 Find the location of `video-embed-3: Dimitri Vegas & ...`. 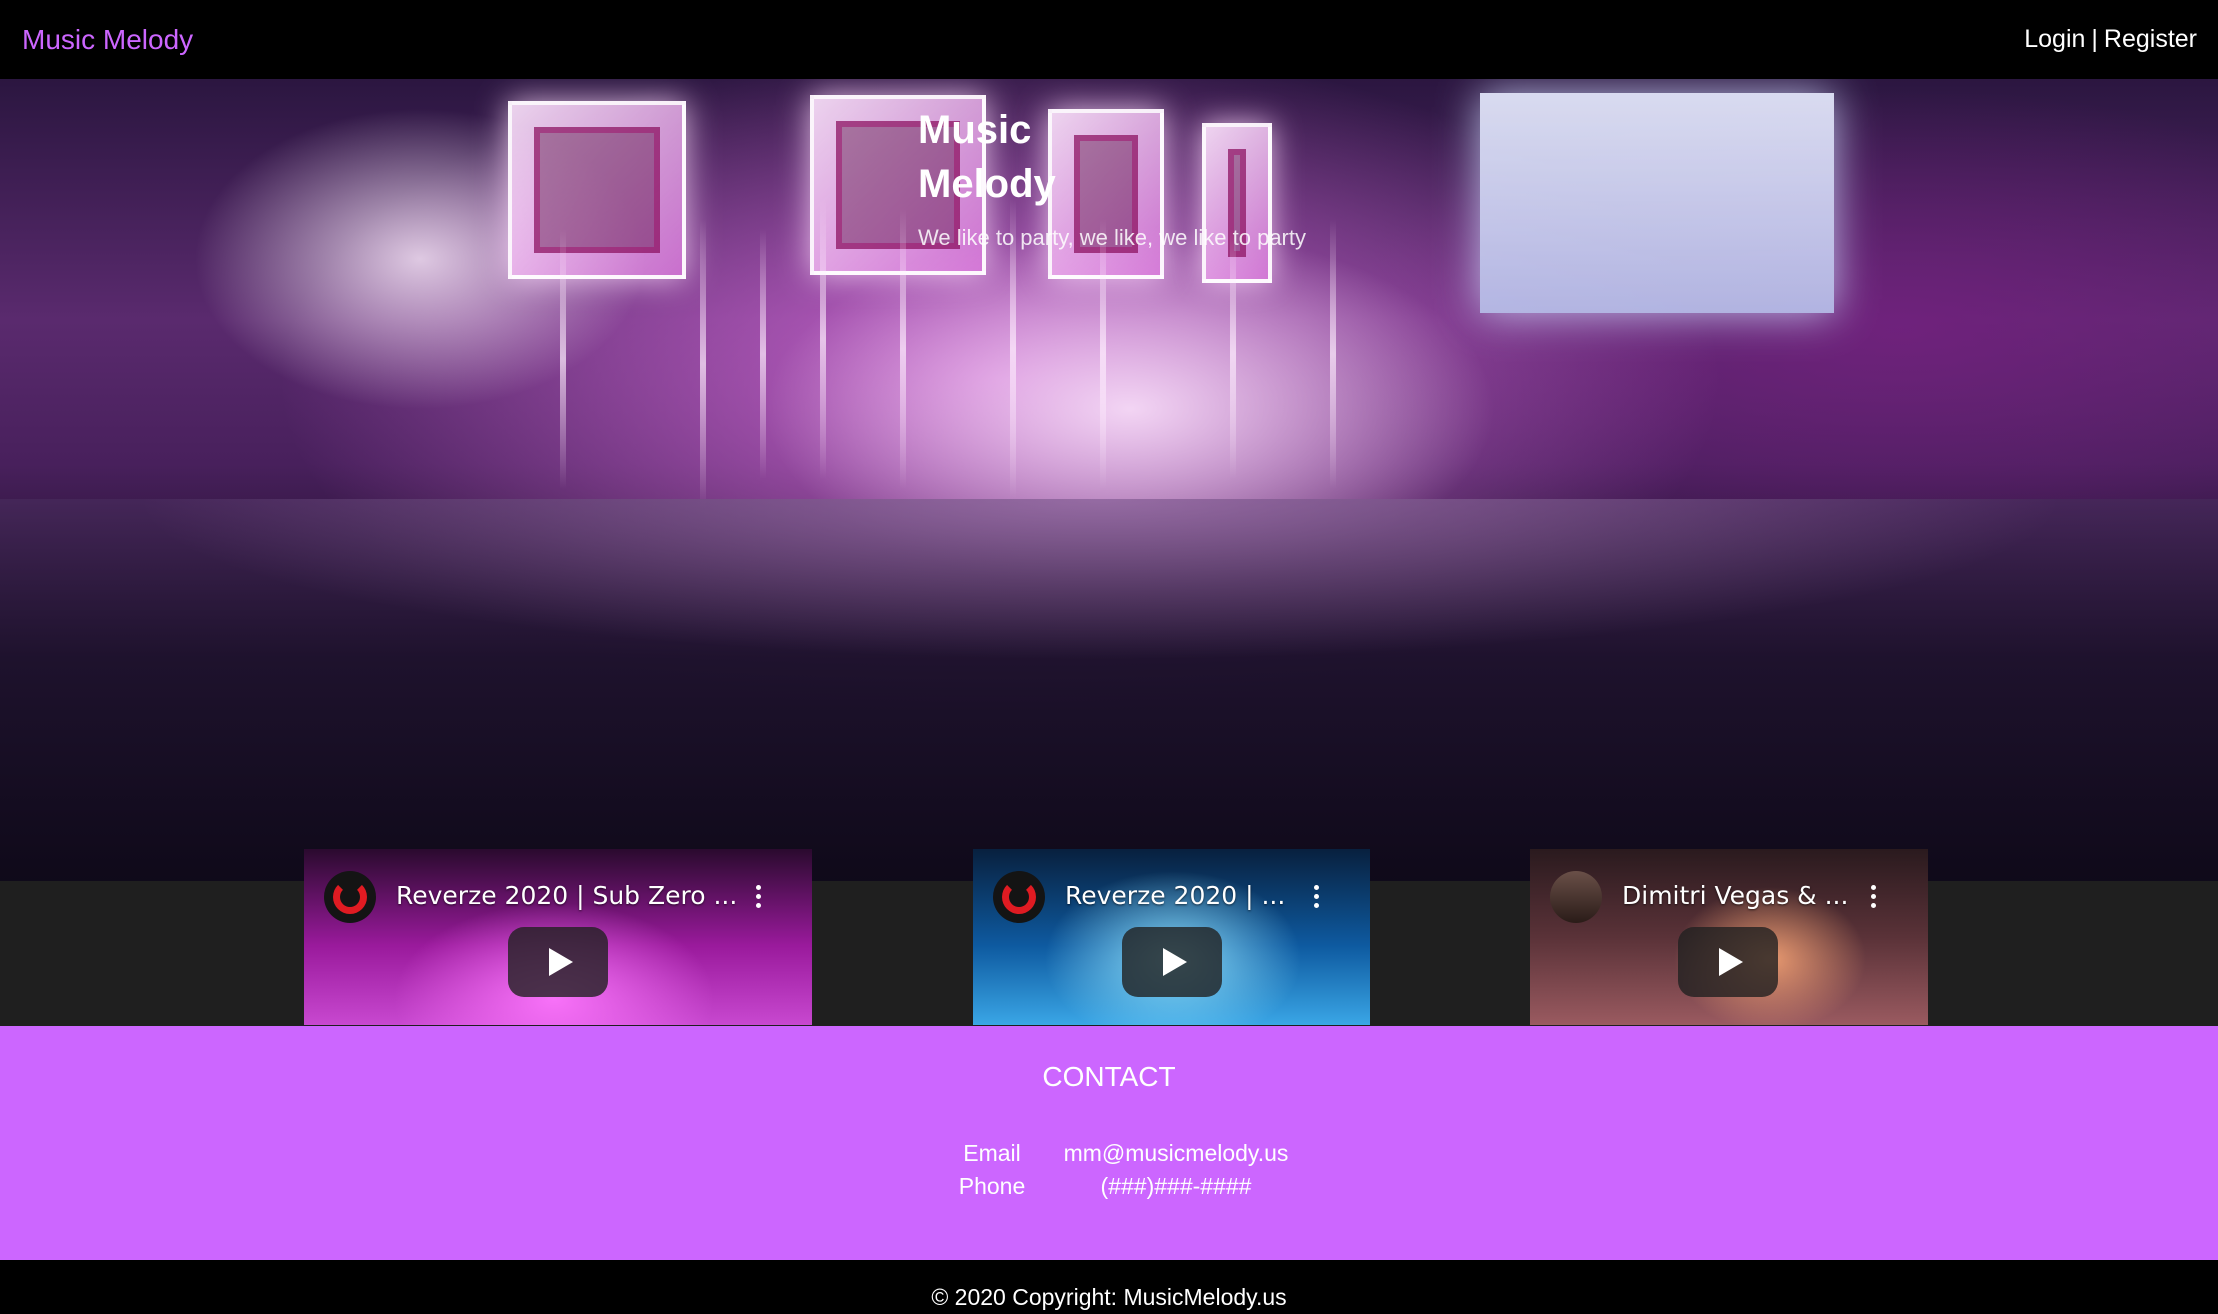

video-embed-3: Dimitri Vegas & ... is located at coordinates (1729, 937).